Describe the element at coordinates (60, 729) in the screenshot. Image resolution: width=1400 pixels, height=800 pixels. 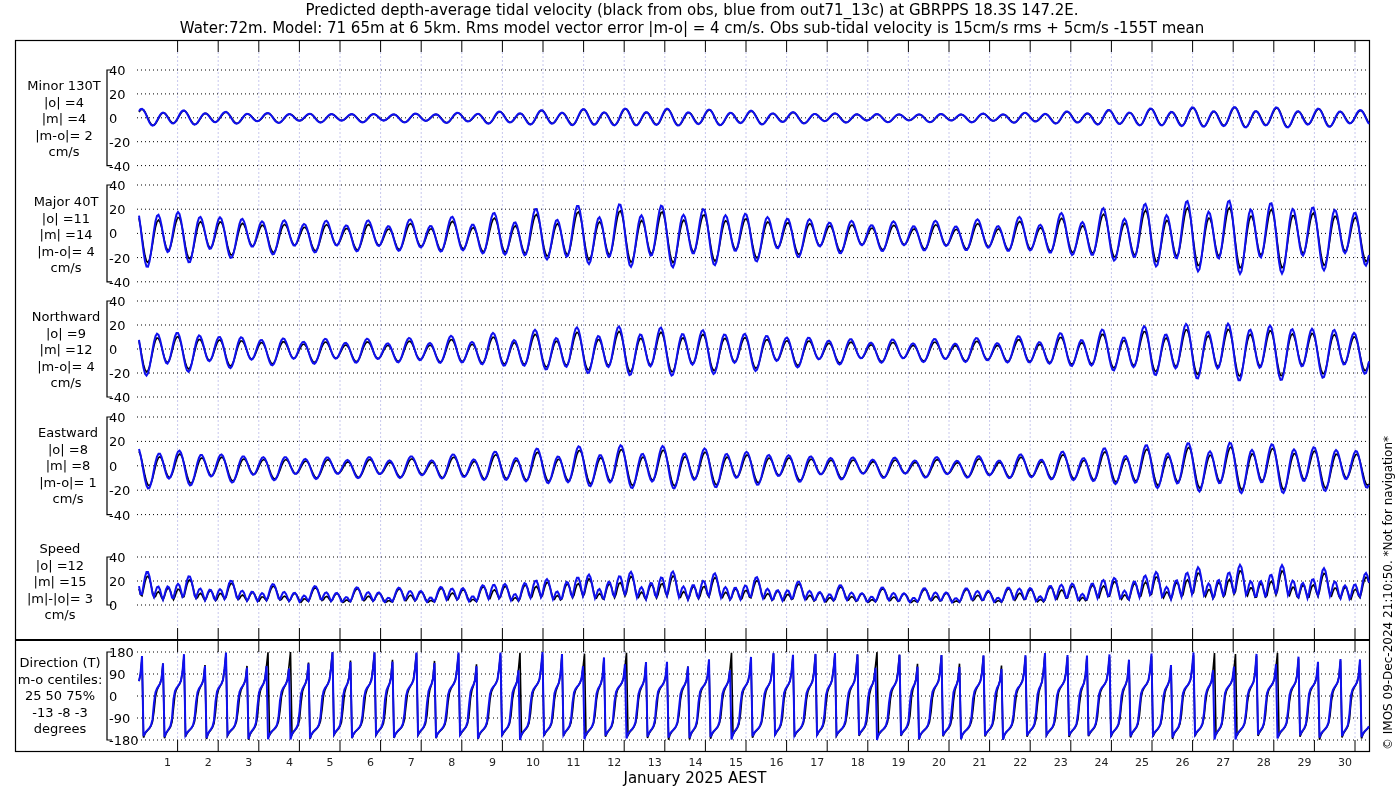
I see `panel-label: degrees` at that location.